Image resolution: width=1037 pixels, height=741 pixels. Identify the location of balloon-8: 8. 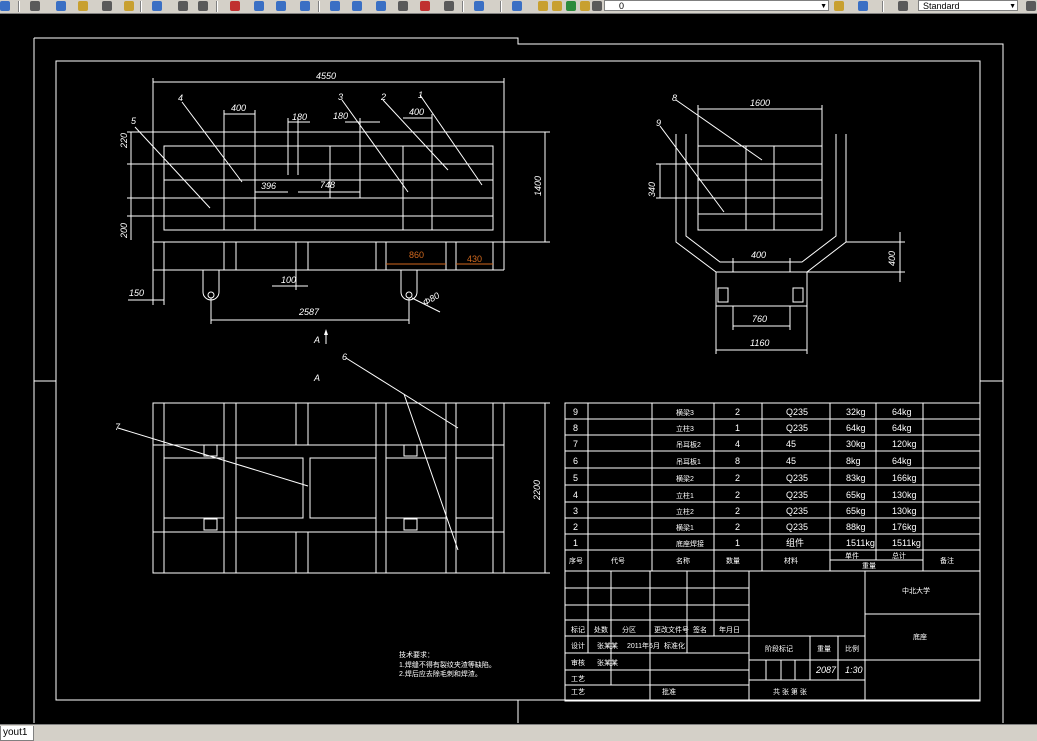
(674, 98).